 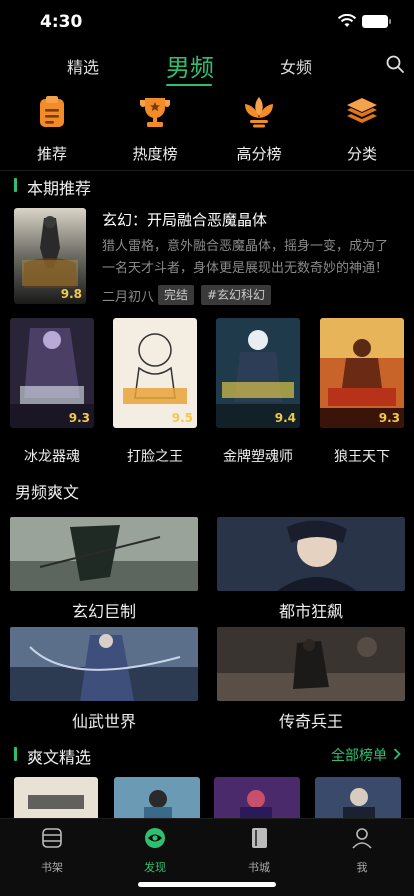 I want to click on genre-card: 传奇兵王, so click(x=311, y=679).